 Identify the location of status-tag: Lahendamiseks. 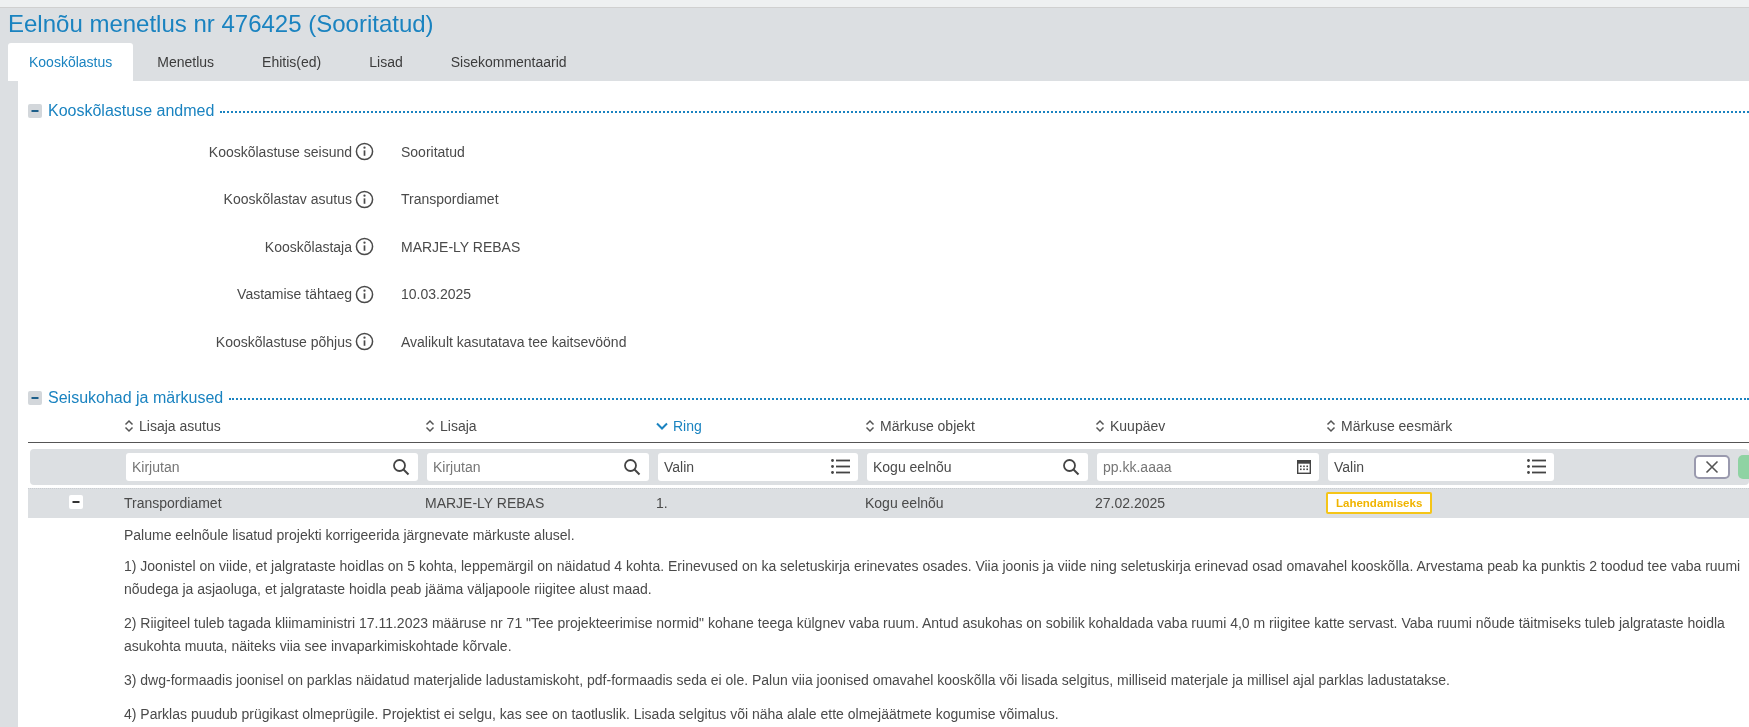
(1379, 503).